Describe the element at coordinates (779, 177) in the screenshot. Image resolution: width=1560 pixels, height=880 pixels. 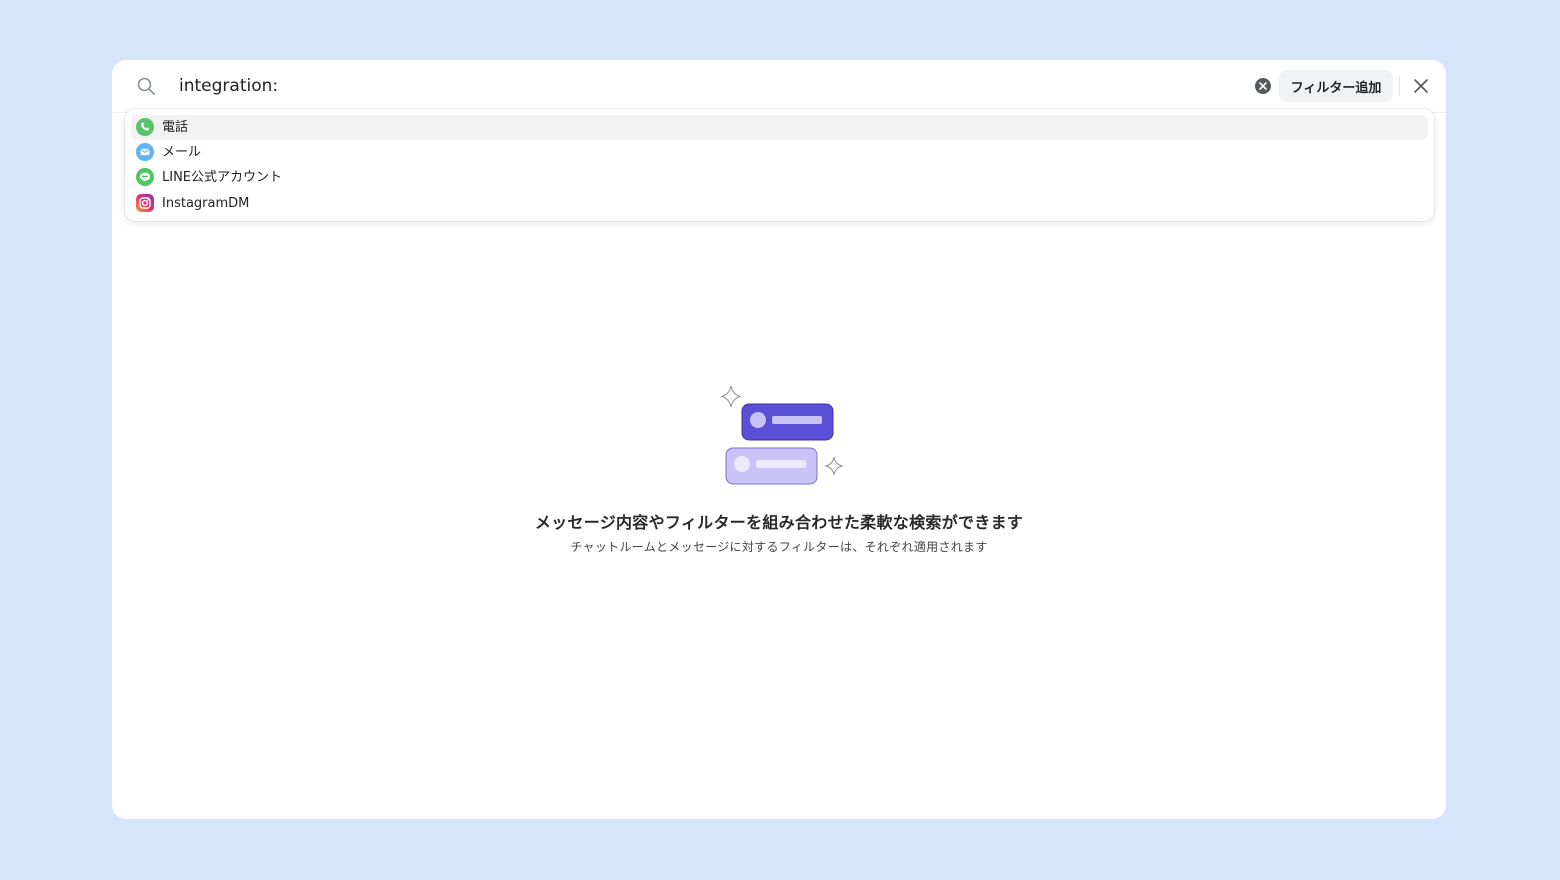
I see `dropdown-item-line: LINE公式アカウント` at that location.